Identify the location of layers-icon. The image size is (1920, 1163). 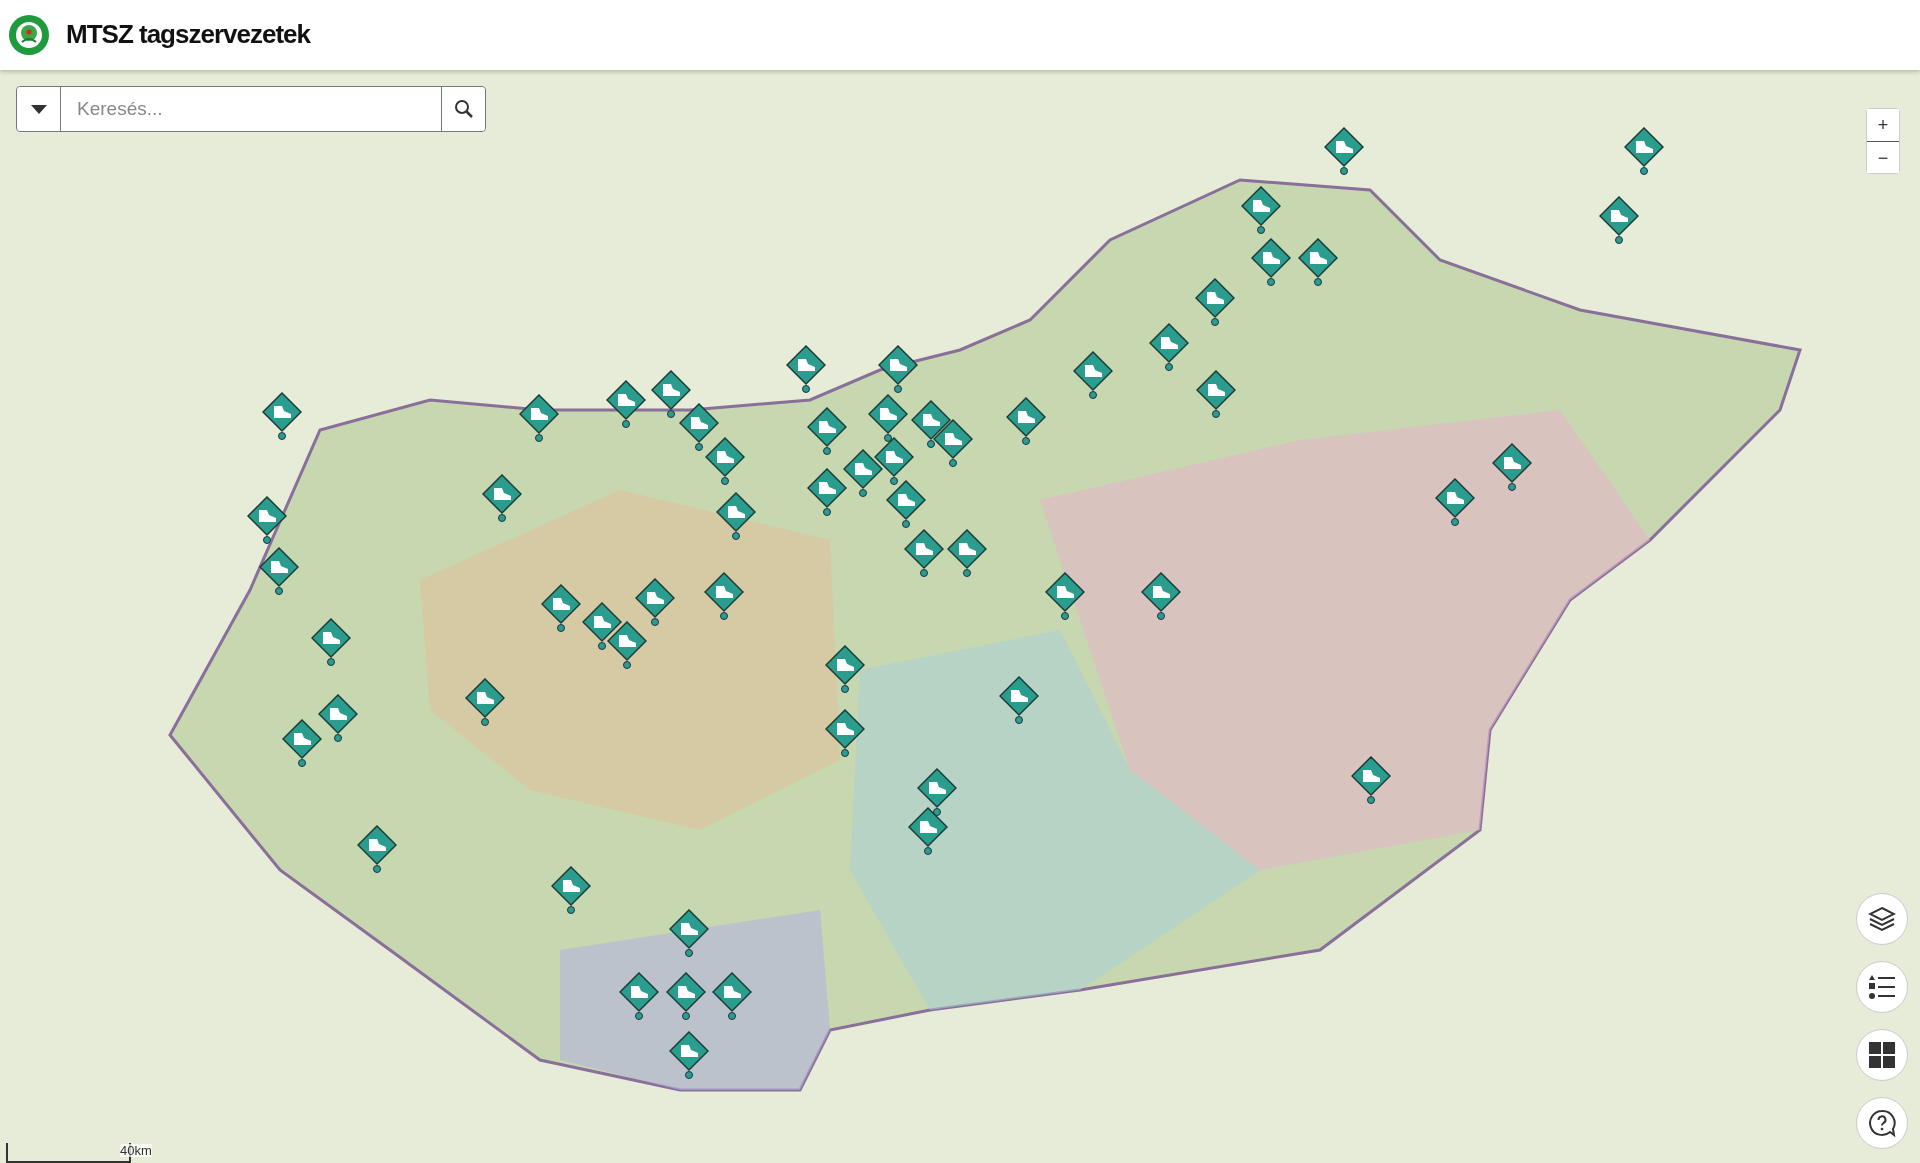
(1882, 919).